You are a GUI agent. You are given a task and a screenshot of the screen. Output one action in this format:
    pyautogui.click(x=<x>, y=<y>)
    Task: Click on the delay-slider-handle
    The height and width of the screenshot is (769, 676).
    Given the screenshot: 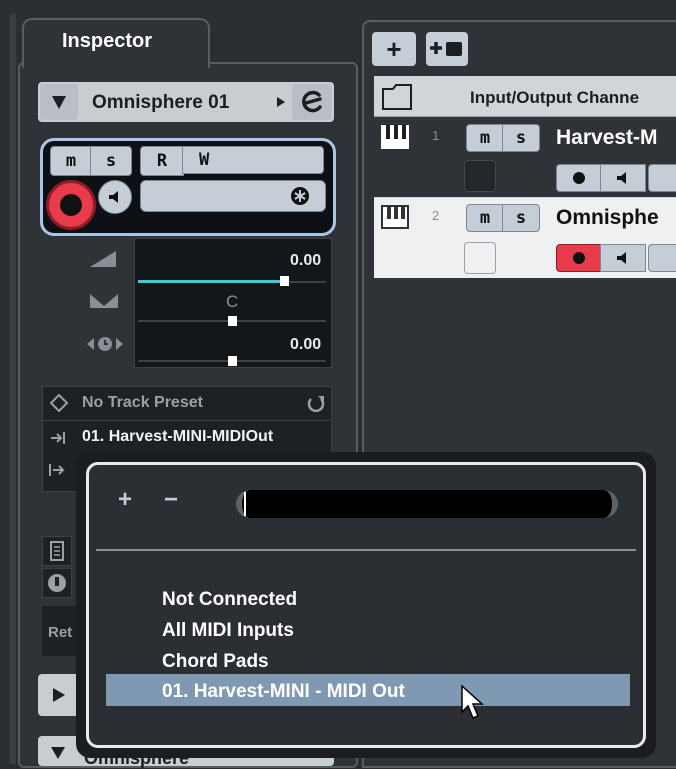 What is the action you would take?
    pyautogui.click(x=232, y=361)
    